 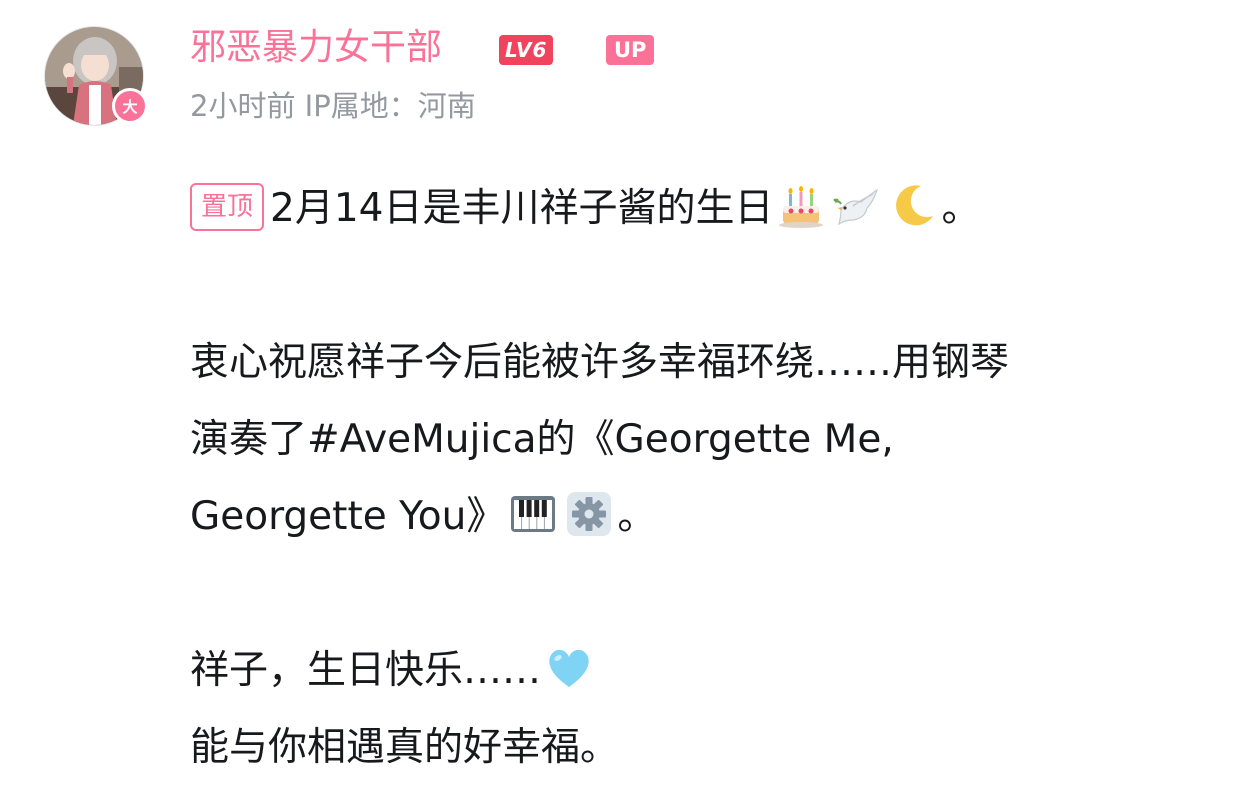 What do you see at coordinates (130, 106) in the screenshot?
I see `avatar-member-badge: 大` at bounding box center [130, 106].